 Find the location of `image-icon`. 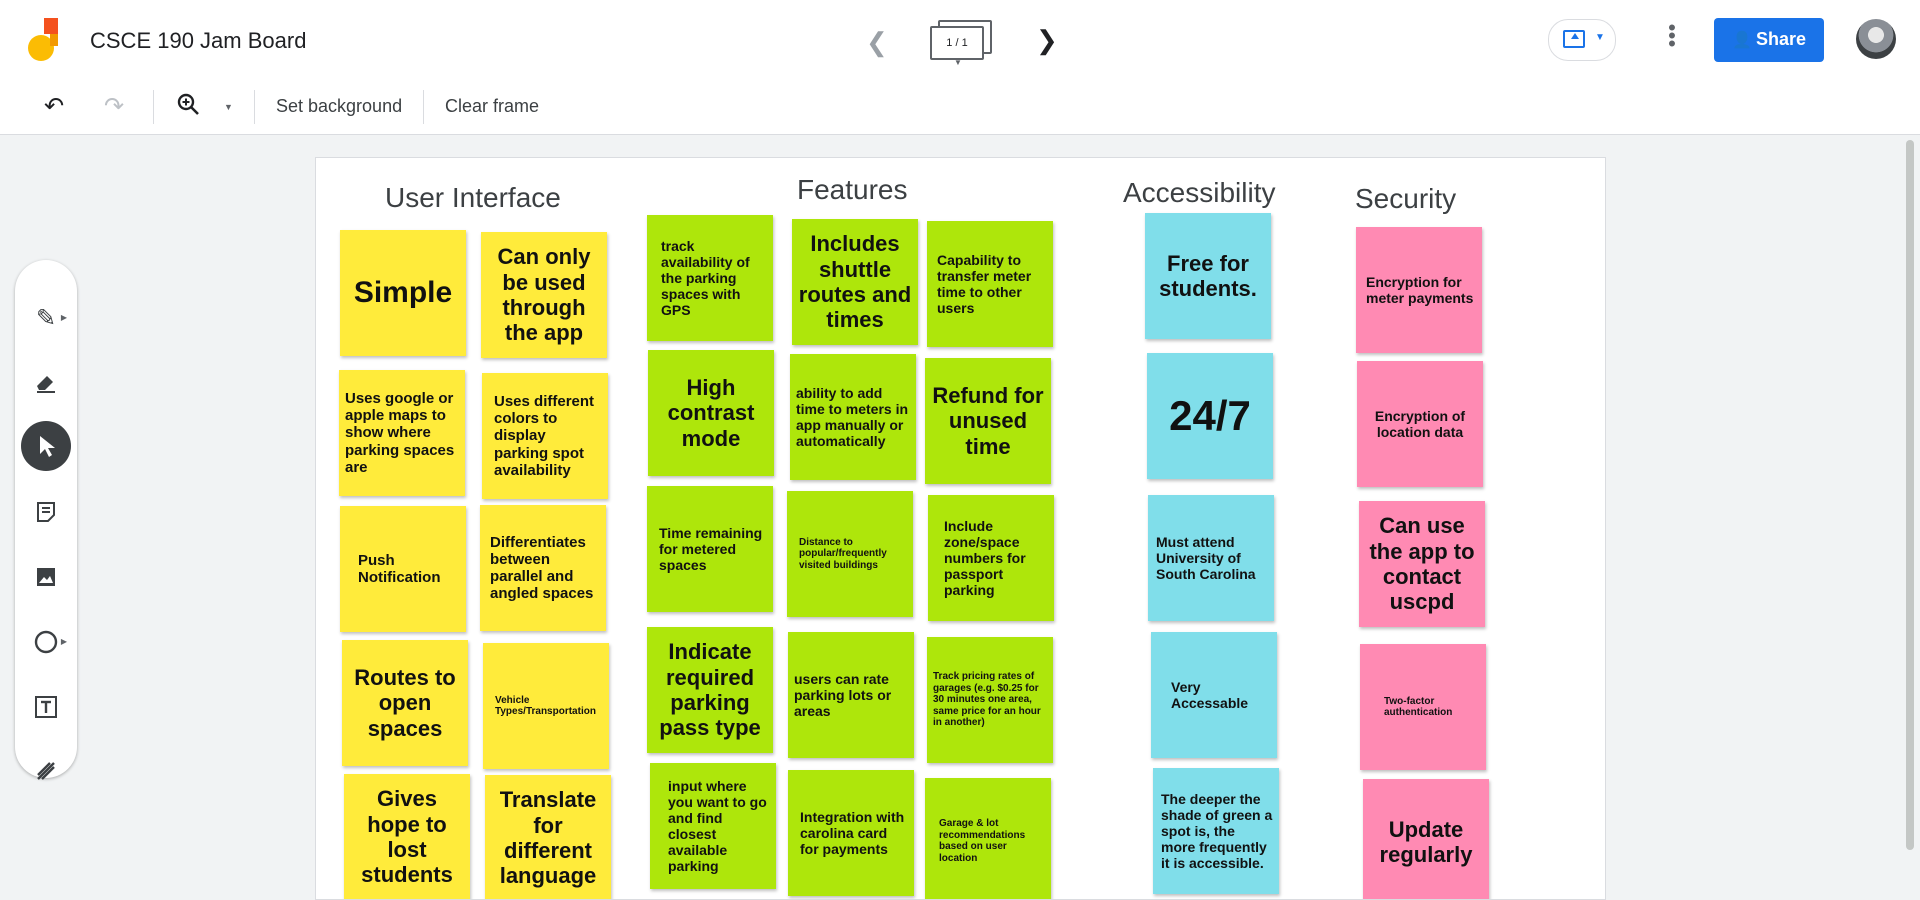

image-icon is located at coordinates (46, 577).